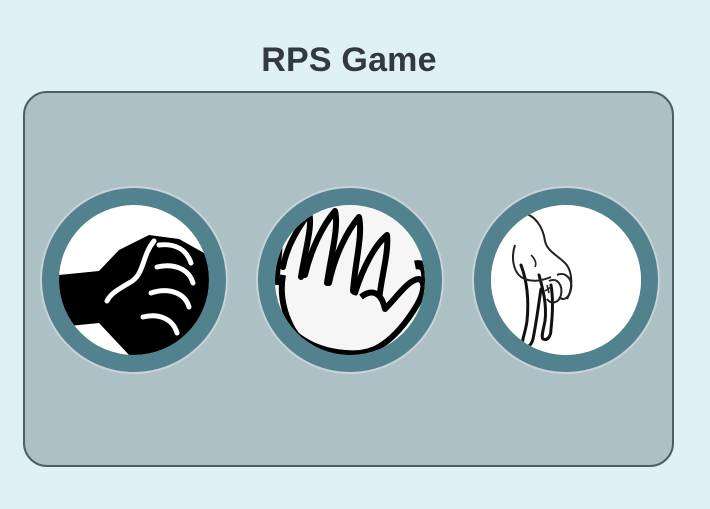 The image size is (710, 509). What do you see at coordinates (134, 295) in the screenshot?
I see `rock-fist-icon` at bounding box center [134, 295].